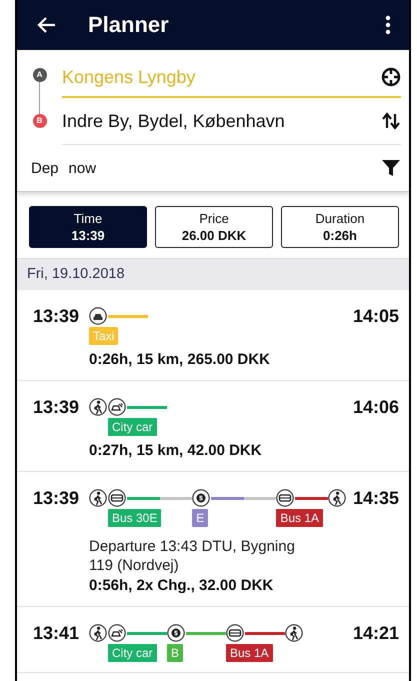 This screenshot has height=681, width=417. Describe the element at coordinates (375, 316) in the screenshot. I see `arrival-time: 14:05` at that location.